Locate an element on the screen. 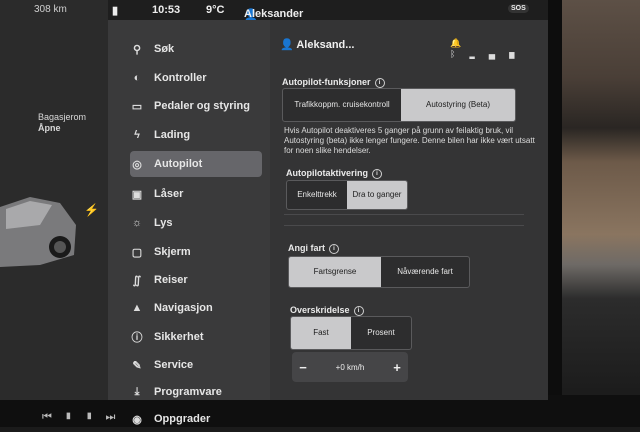  driver-name: Aleksander is located at coordinates (274, 14).